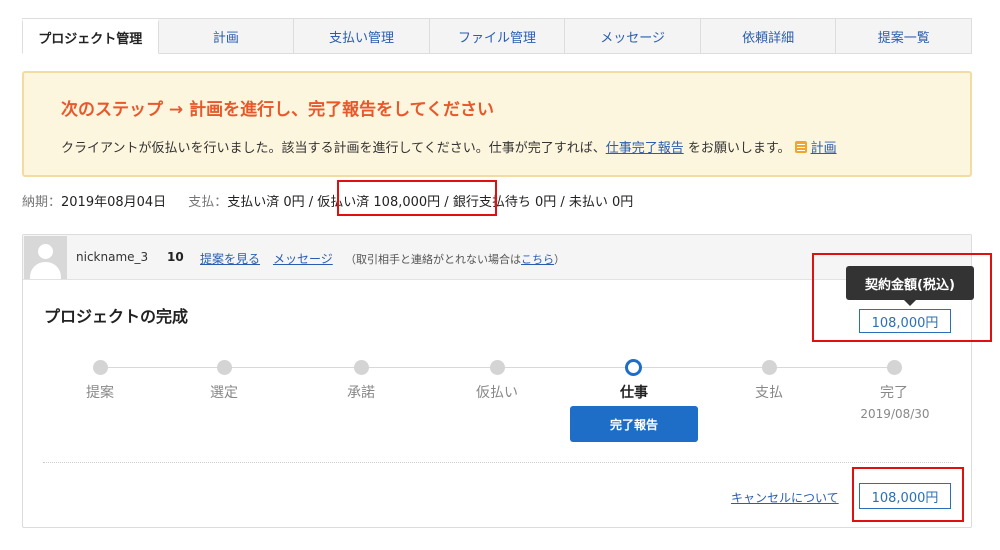  What do you see at coordinates (634, 393) in the screenshot?
I see `step-label-work: 仕事` at bounding box center [634, 393].